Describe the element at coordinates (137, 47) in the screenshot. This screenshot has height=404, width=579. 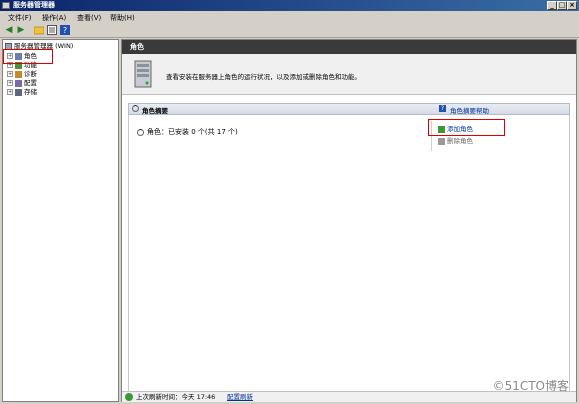
I see `main-header-title: 角色` at that location.